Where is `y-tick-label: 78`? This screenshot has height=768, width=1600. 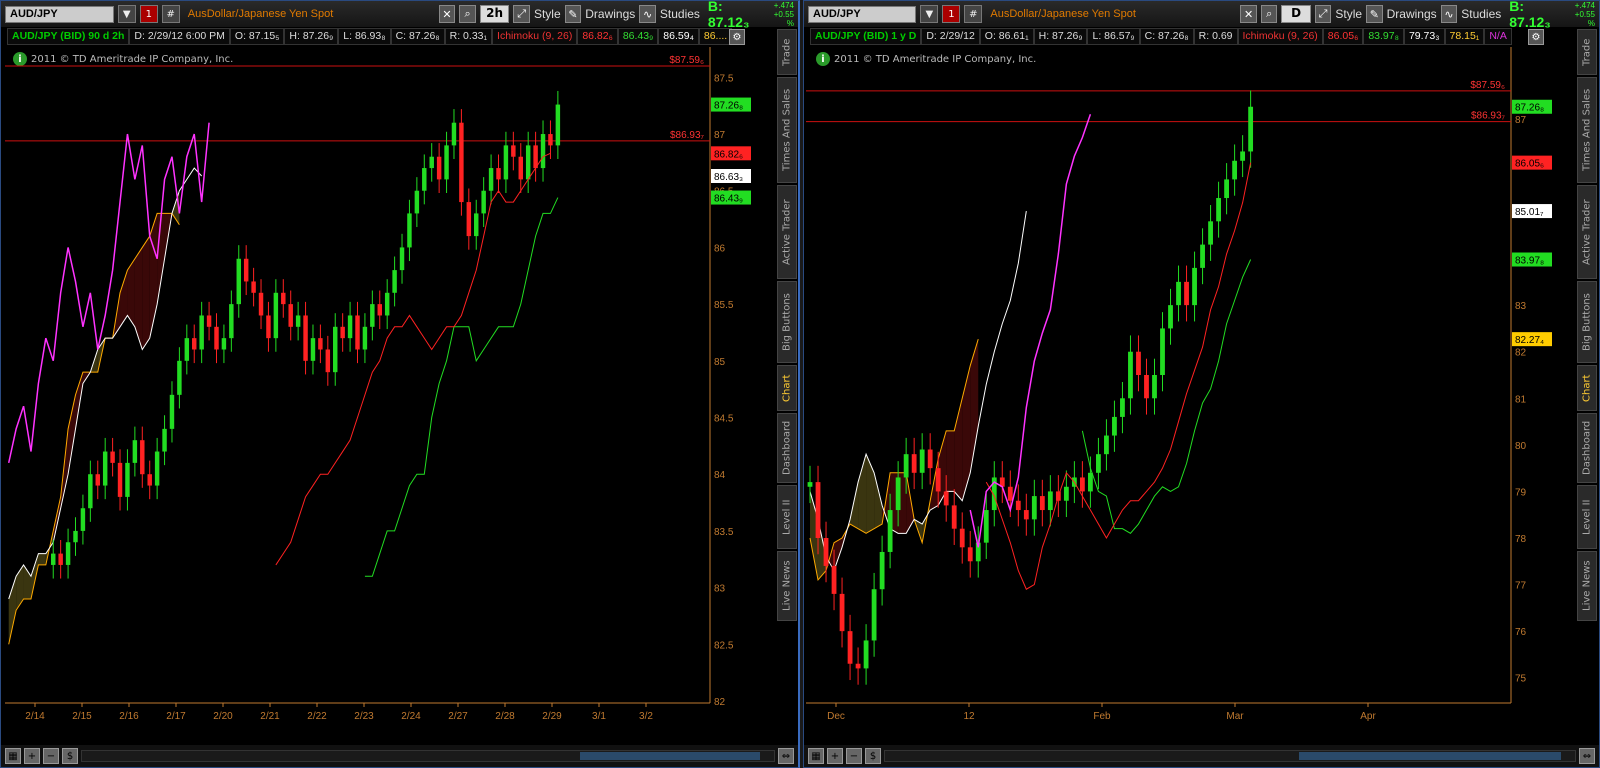 y-tick-label: 78 is located at coordinates (1521, 539).